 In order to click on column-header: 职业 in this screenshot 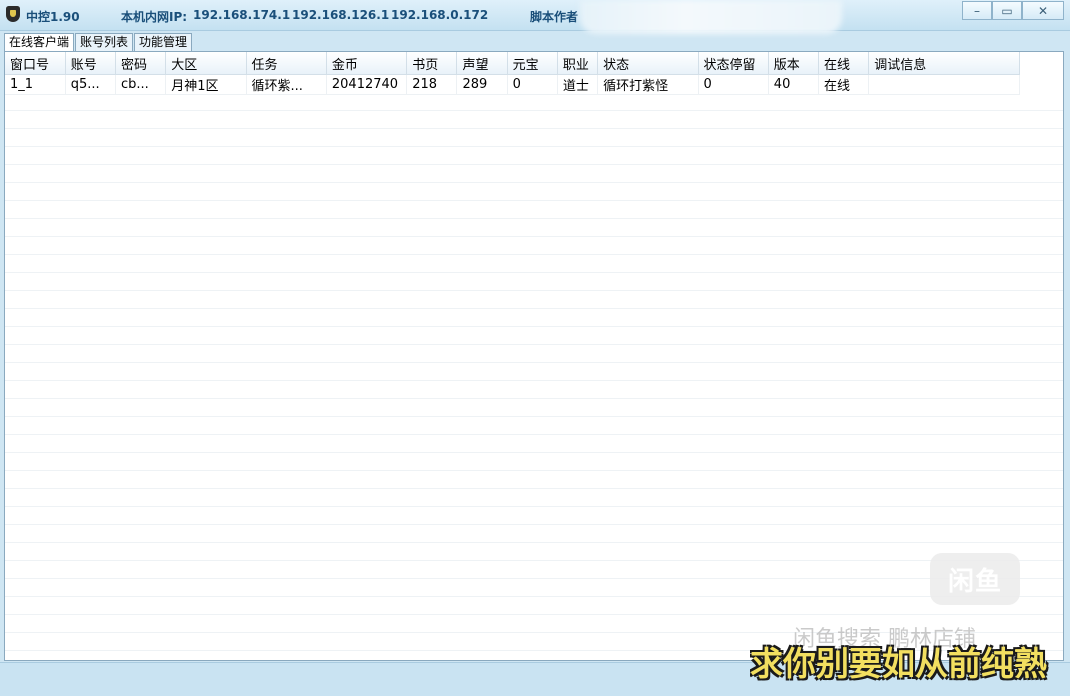, I will do `click(578, 63)`.